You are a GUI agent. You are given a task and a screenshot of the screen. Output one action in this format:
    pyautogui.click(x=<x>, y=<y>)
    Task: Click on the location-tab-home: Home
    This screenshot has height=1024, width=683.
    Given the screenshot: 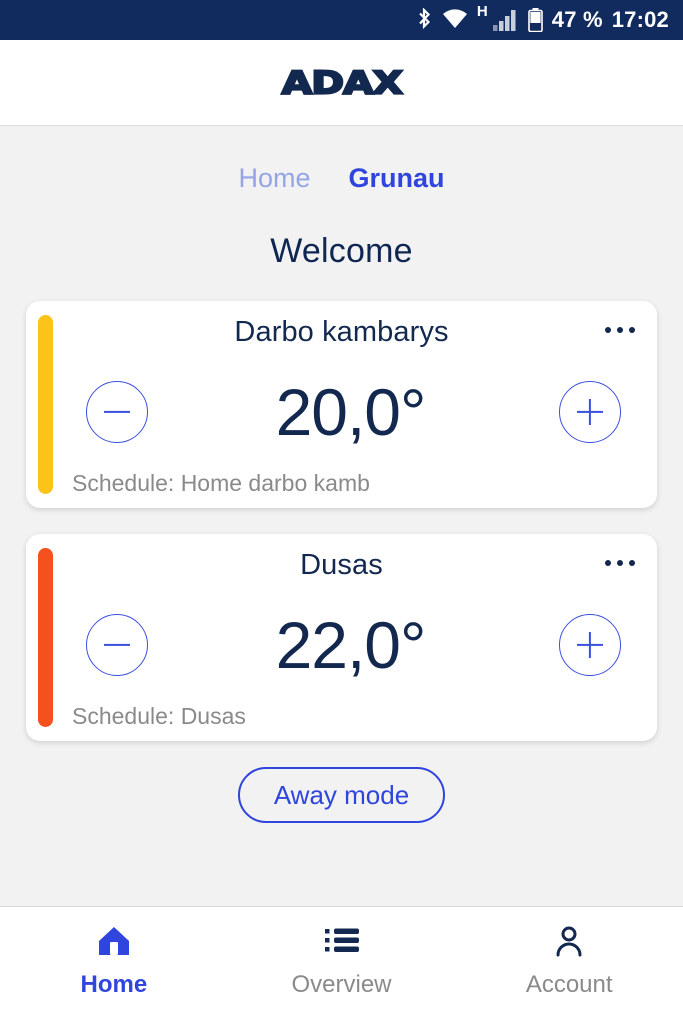 What is the action you would take?
    pyautogui.click(x=274, y=178)
    